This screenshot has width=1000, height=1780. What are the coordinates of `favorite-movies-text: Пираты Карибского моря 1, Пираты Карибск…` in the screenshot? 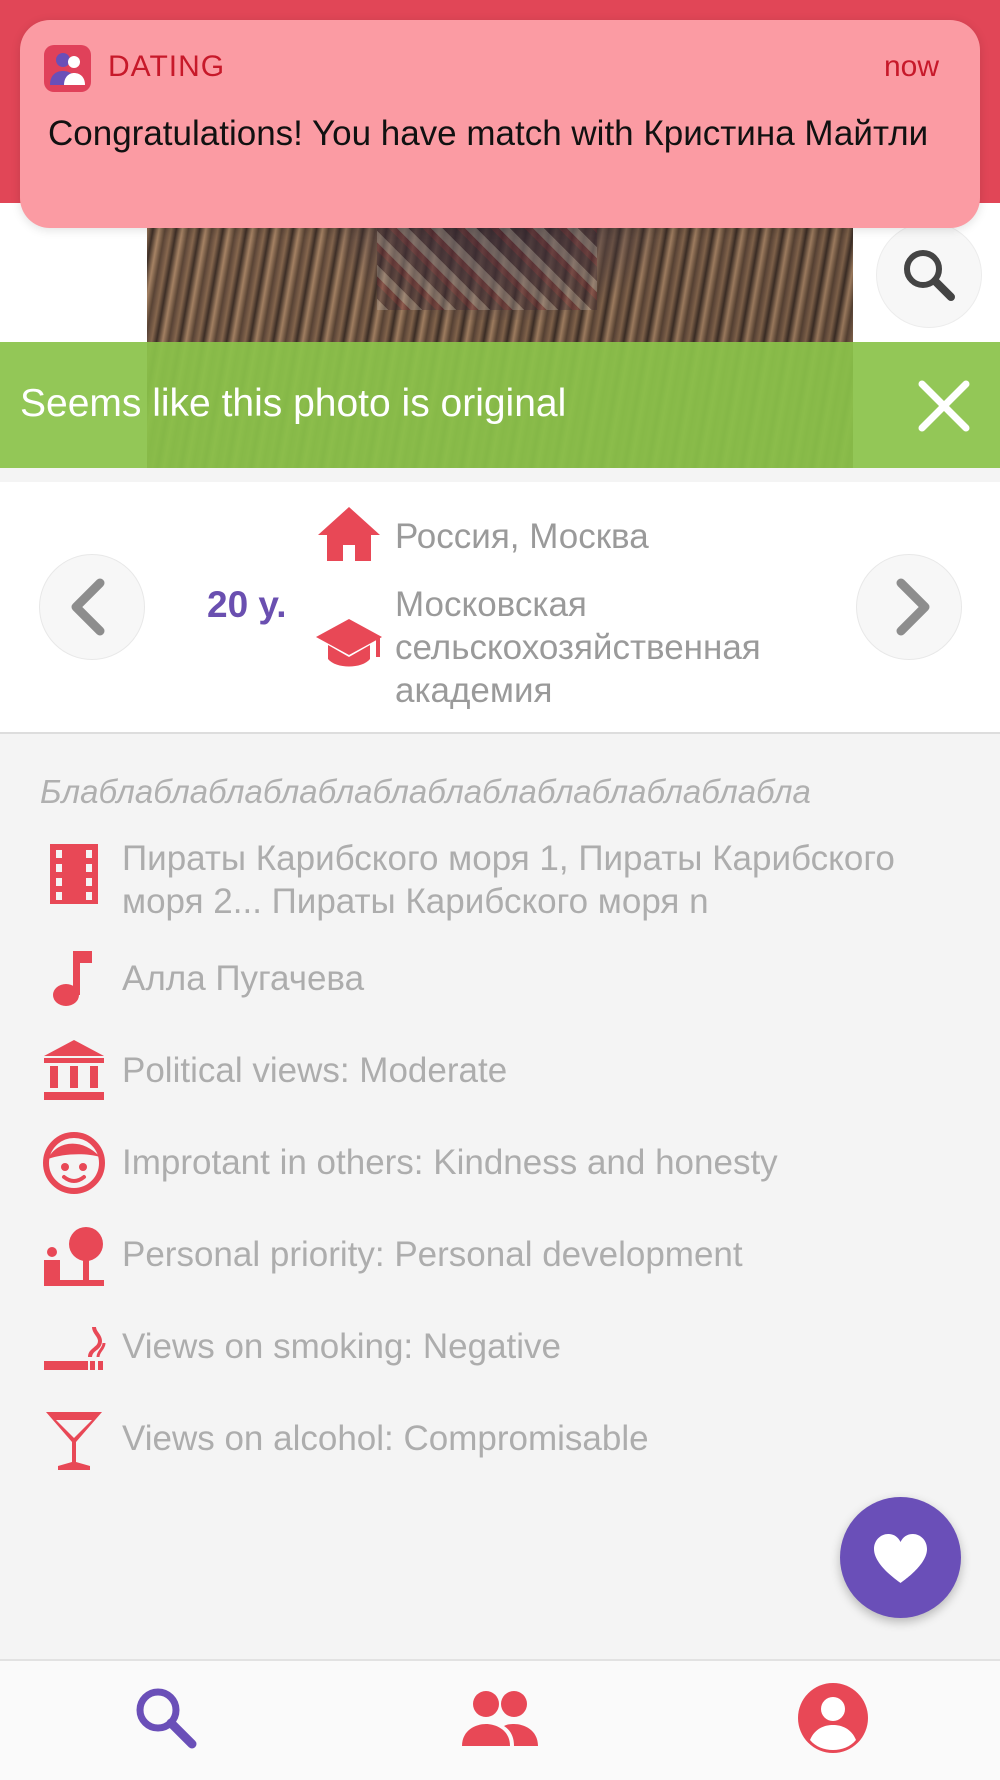 It's located at (508, 880).